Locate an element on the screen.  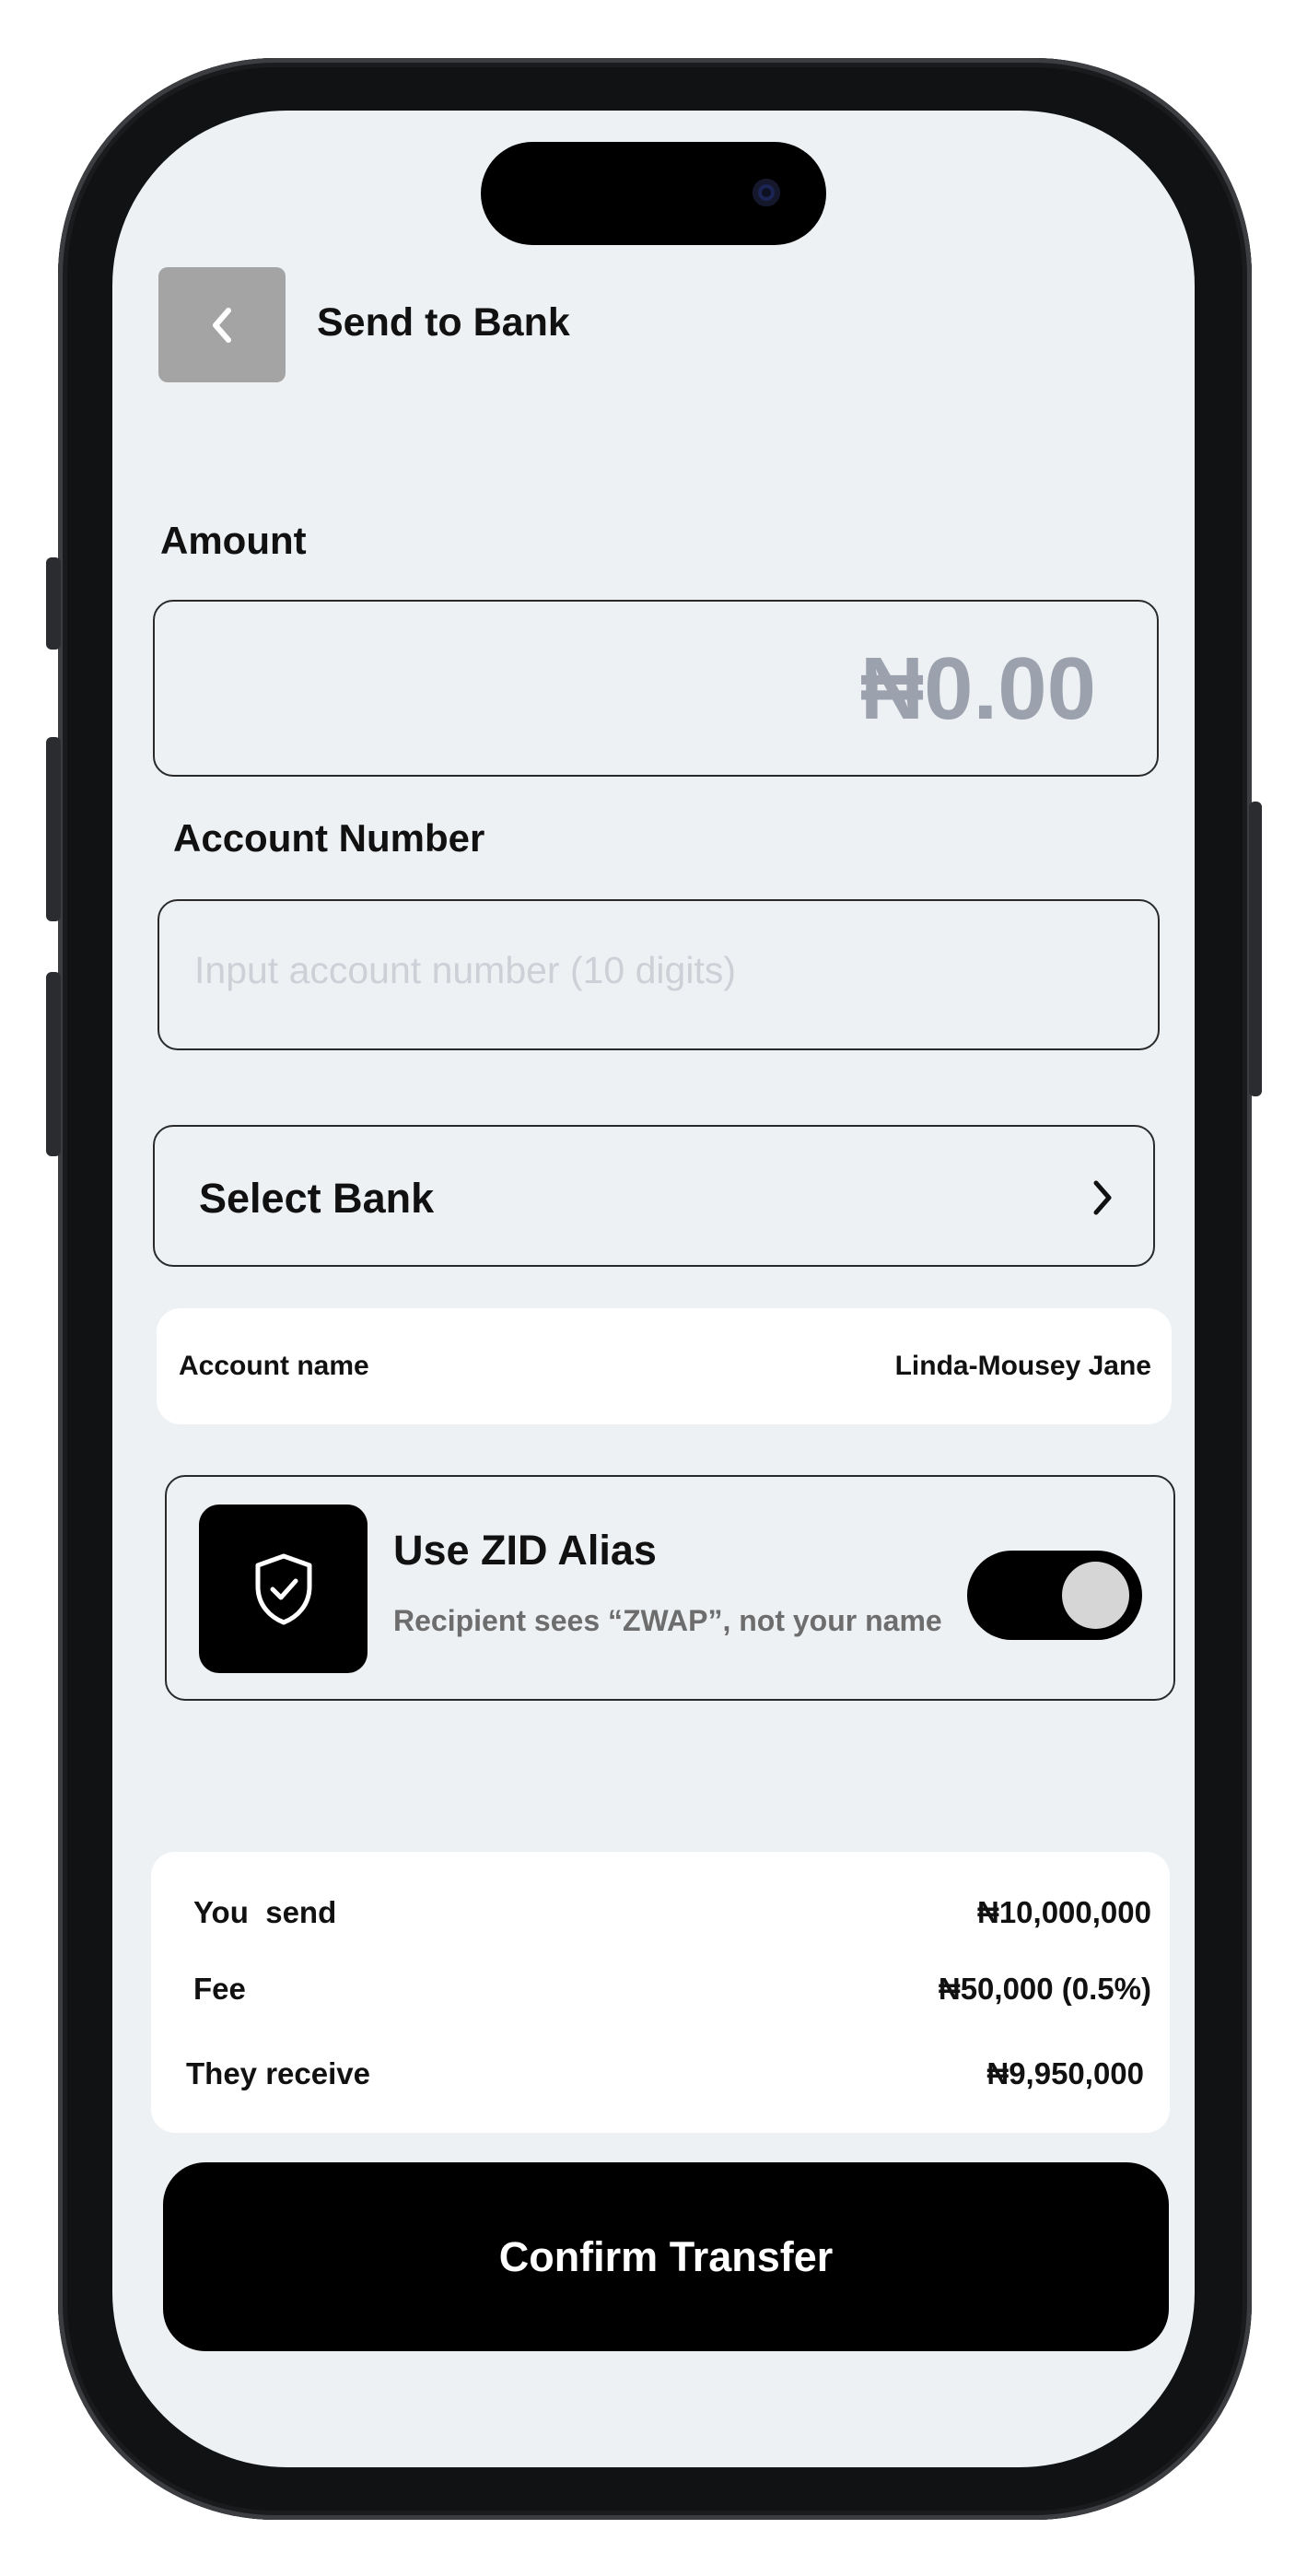
alias-icon-tile is located at coordinates (283, 1589).